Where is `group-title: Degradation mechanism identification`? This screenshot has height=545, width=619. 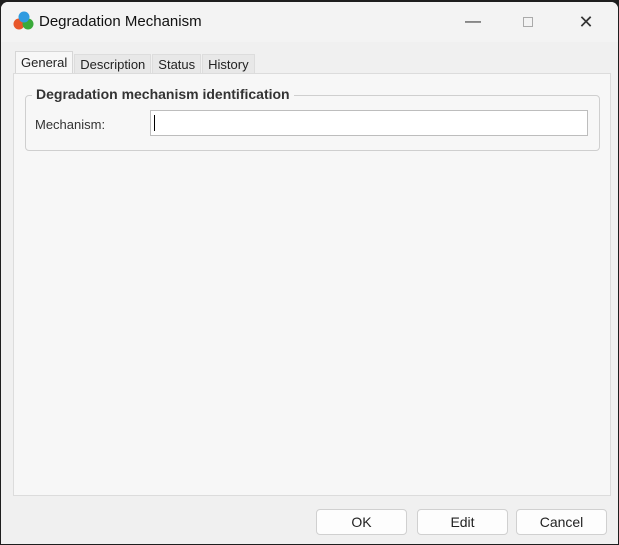
group-title: Degradation mechanism identification is located at coordinates (163, 94).